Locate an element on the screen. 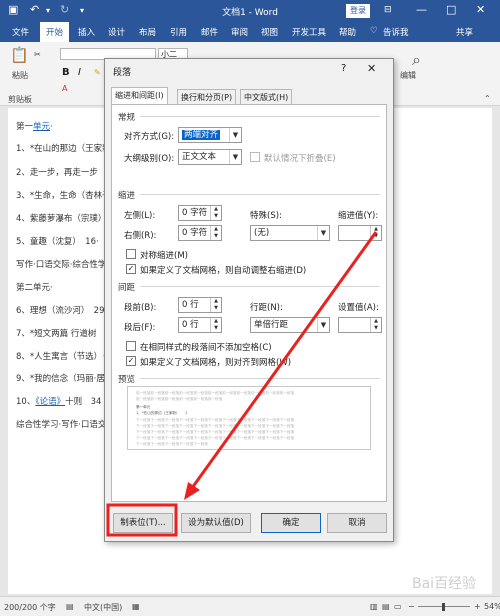 This screenshot has width=500, height=616. tab-references: 引用 is located at coordinates (178, 32).